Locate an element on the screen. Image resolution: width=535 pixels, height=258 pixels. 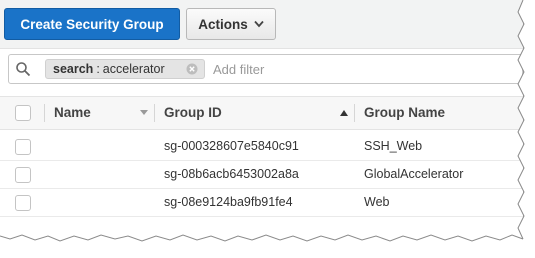
add-filter-input is located at coordinates (363, 69).